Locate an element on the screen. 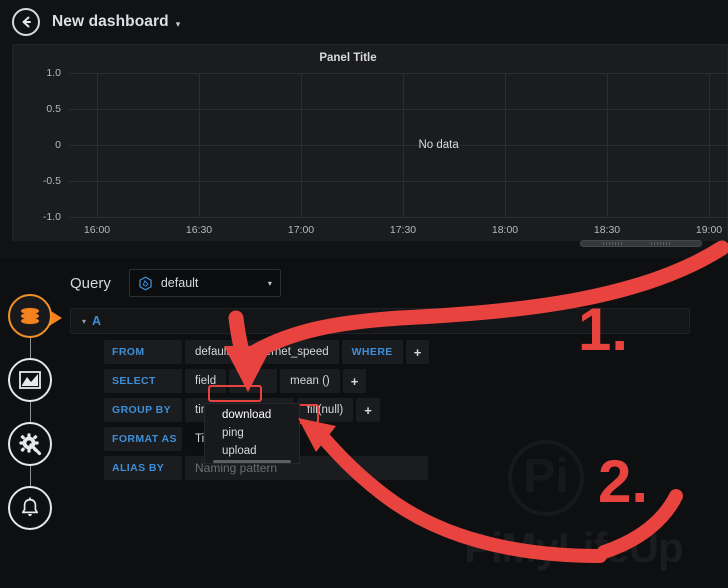  gridline-horizontal: -0.5 is located at coordinates (385, 181).